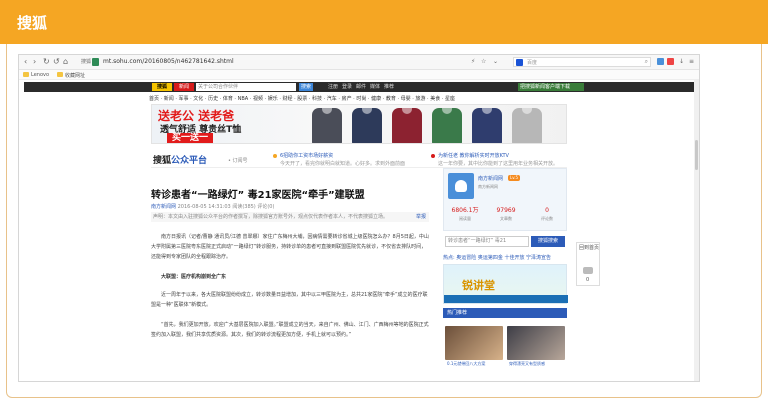 Image resolution: width=768 pixels, height=404 pixels. Describe the element at coordinates (246, 87) in the screenshot. I see `site-search-input: 关于公司合作伙伴` at that location.